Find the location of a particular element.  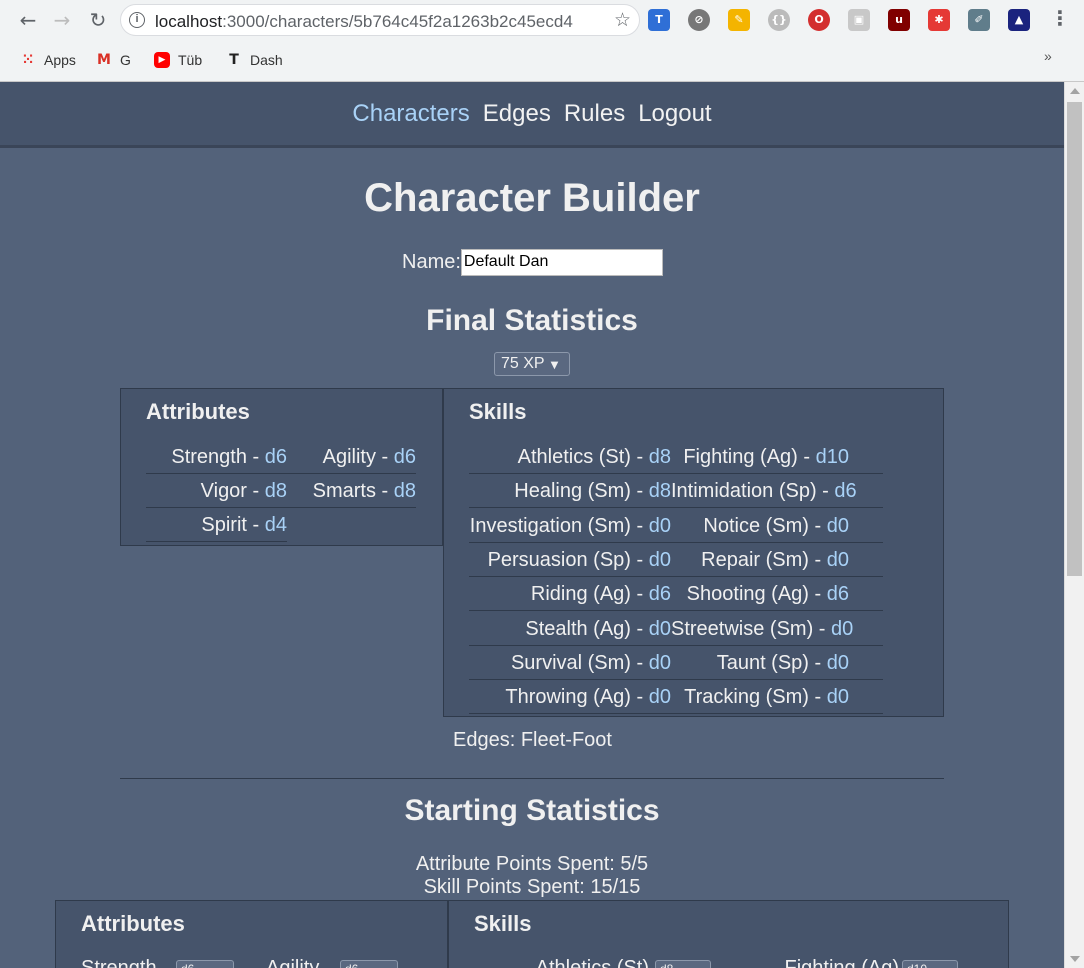

final-skill-item: Fighting (Ag) - d10 is located at coordinates (777, 457).